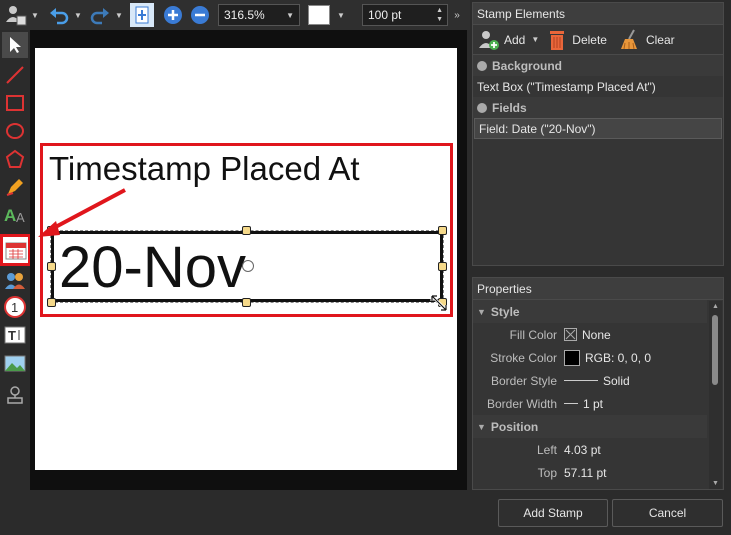  I want to click on properties-scrollbar: ▲ ▼, so click(715, 395).